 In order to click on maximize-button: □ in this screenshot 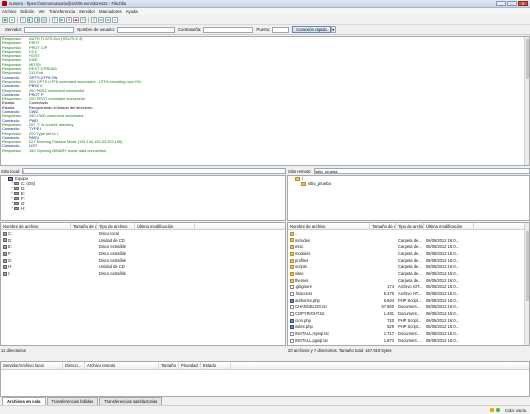, I will do `click(512, 3)`.